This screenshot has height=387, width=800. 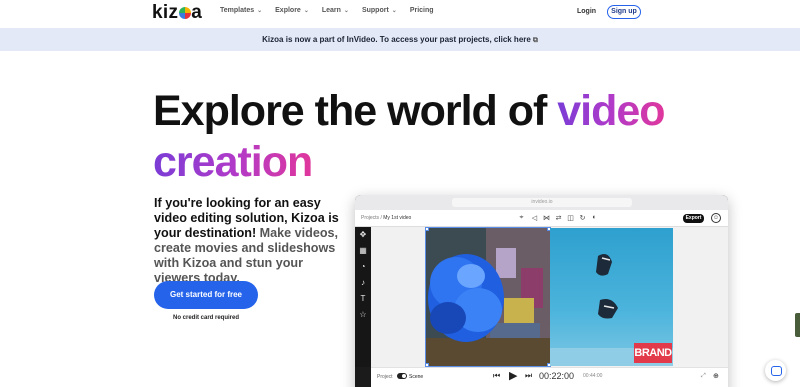 I want to click on breadcrumb-sep: /, so click(x=381, y=218).